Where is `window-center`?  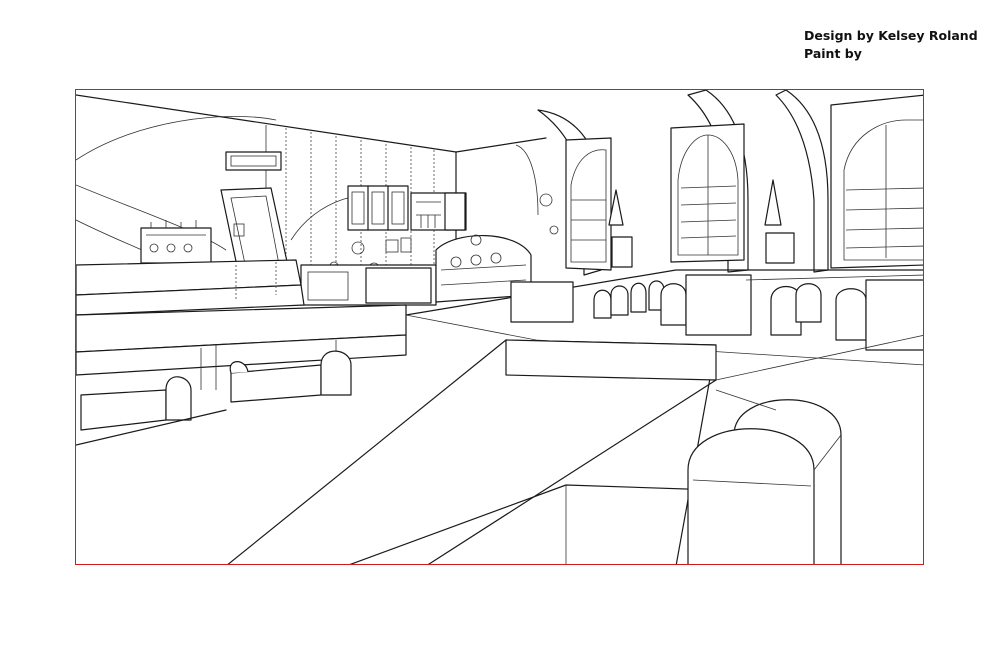
window-center is located at coordinates (707, 193).